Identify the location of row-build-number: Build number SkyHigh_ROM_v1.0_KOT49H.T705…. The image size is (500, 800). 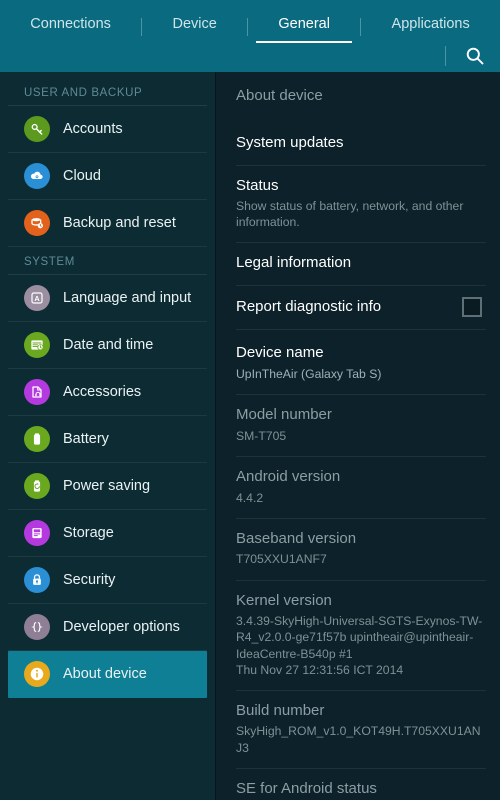
(361, 730).